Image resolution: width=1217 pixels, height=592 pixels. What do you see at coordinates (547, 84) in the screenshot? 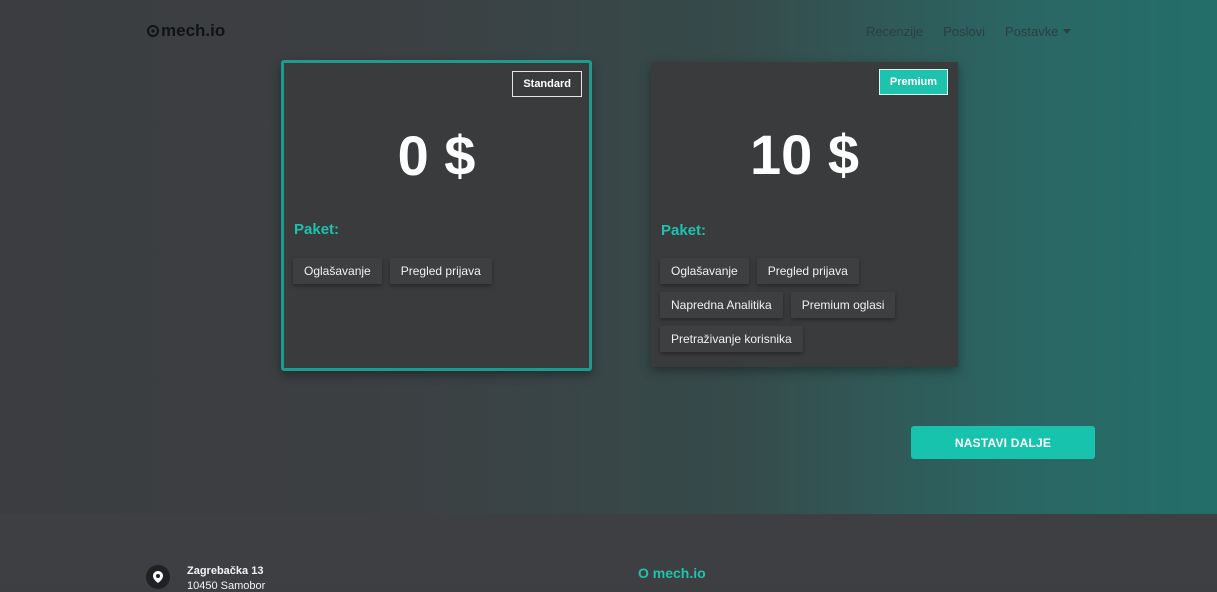
I see `plan-badge-standard: Standard` at bounding box center [547, 84].